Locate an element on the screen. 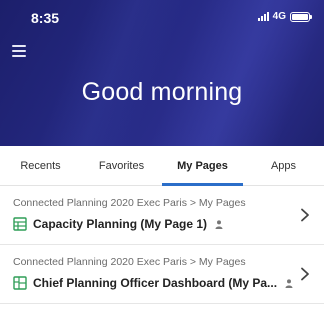  tab-apps: Apps is located at coordinates (283, 165).